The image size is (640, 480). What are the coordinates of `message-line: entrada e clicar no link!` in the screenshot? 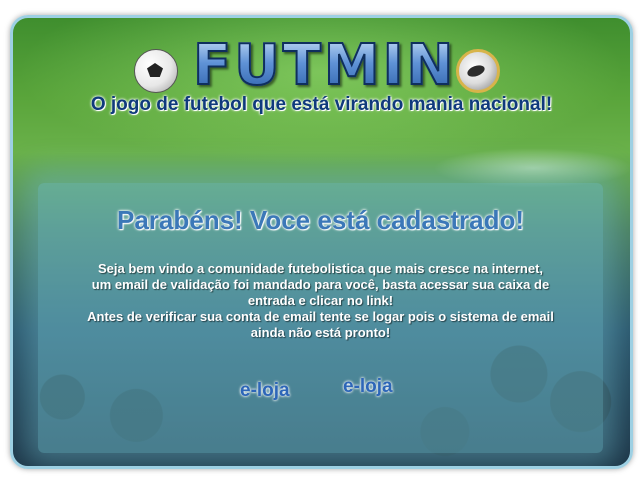 It's located at (320, 300).